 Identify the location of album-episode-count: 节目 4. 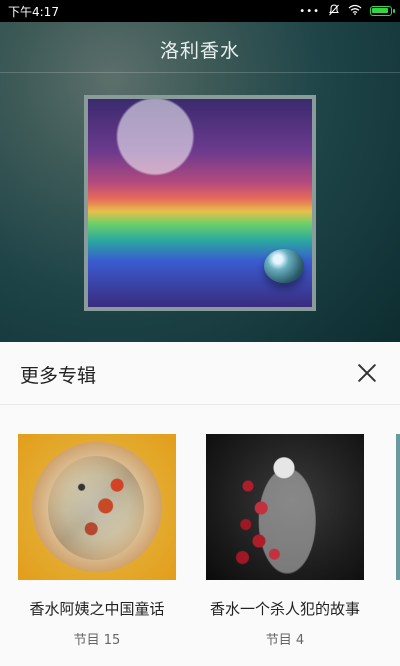
(285, 640).